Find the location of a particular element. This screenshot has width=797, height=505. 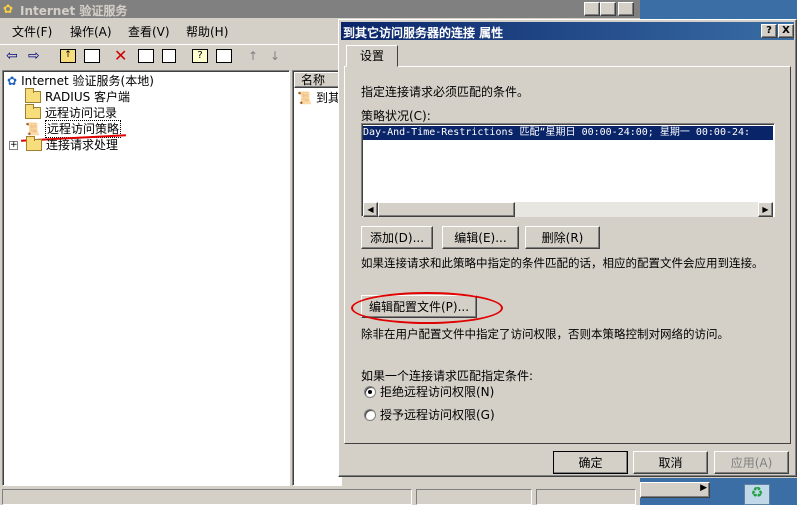

status-bar is located at coordinates (320, 496).